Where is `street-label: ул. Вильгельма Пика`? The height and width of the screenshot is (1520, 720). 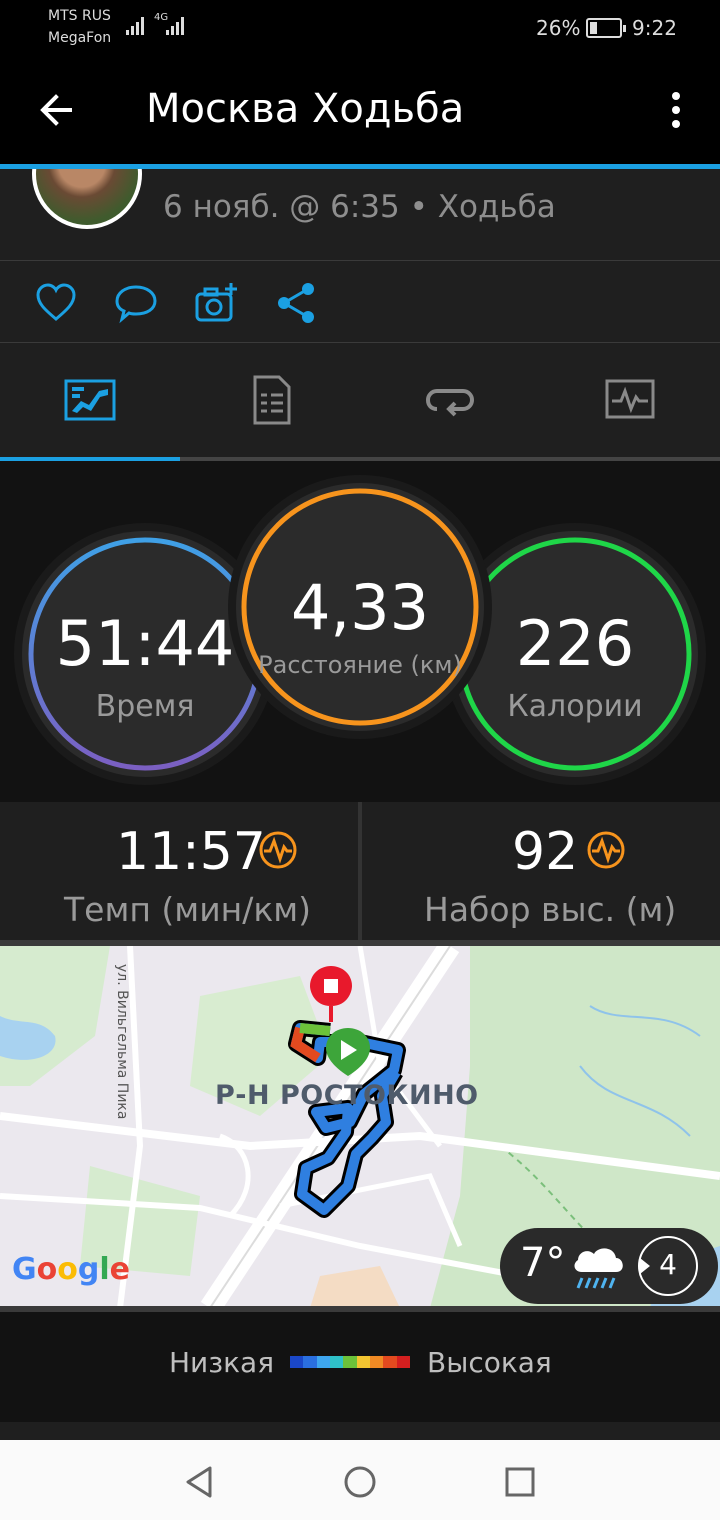
street-label: ул. Вильгельма Пика is located at coordinates (122, 1042).